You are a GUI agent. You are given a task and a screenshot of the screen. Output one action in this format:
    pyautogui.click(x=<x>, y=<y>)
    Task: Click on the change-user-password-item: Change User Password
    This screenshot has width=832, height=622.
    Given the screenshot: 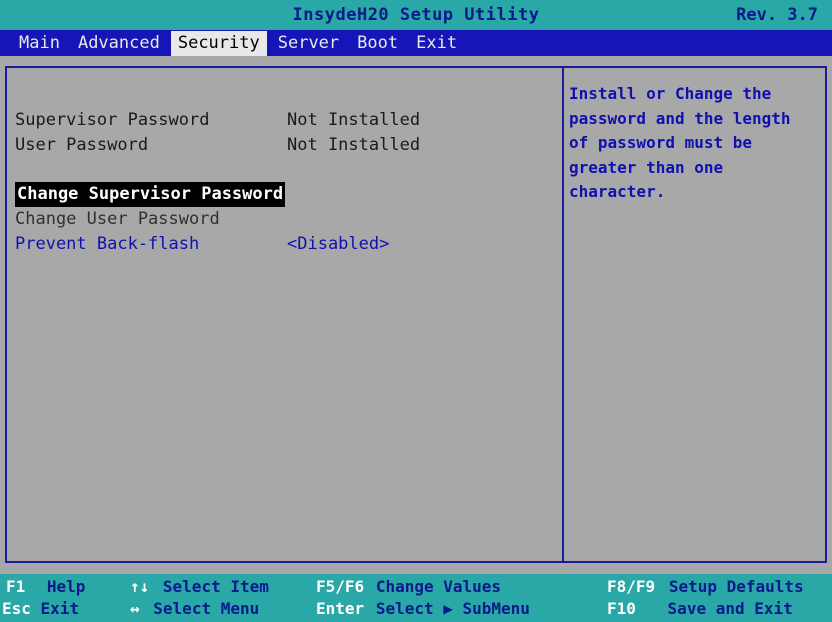 What is the action you would take?
    pyautogui.click(x=285, y=219)
    